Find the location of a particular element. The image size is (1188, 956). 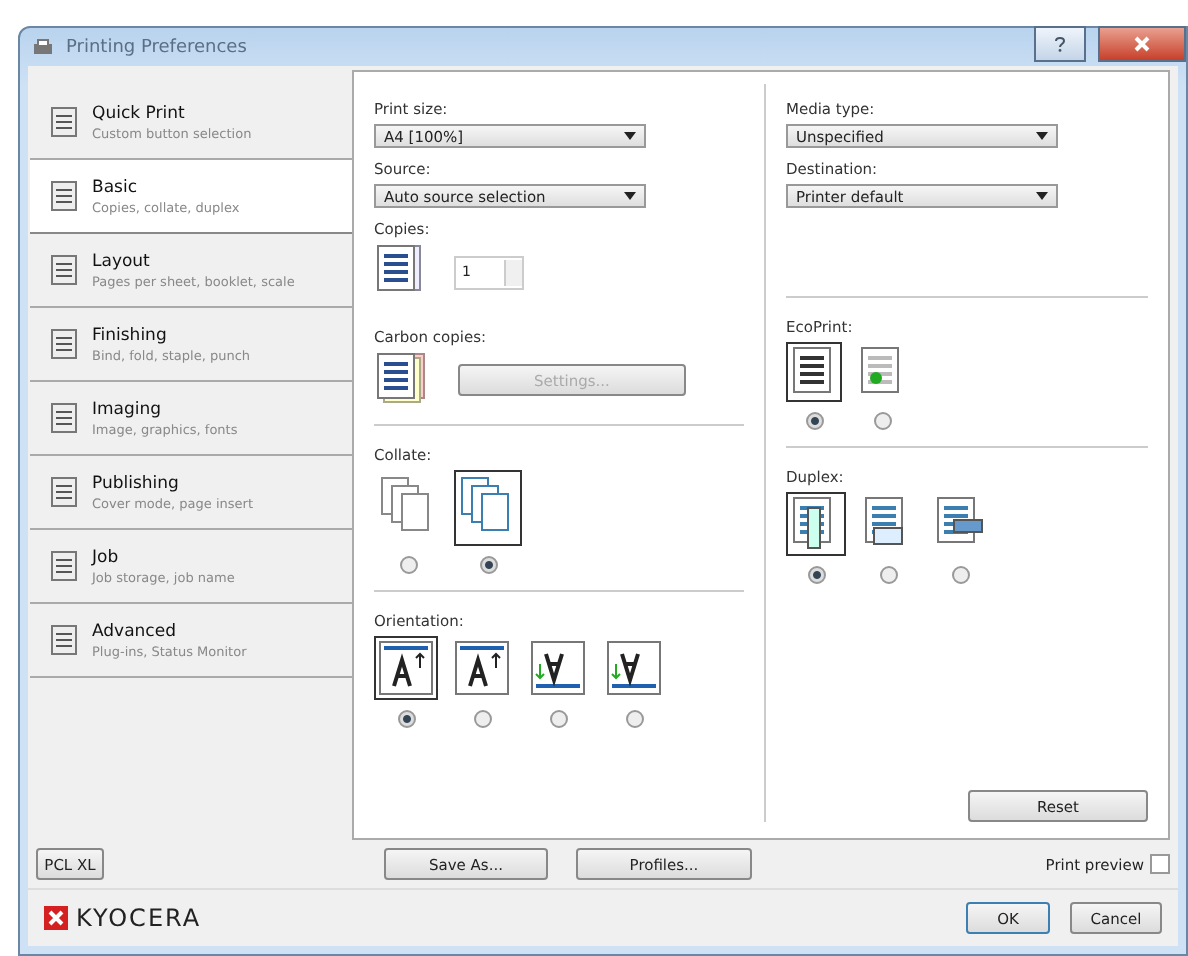

help-icon is located at coordinates (1060, 43).